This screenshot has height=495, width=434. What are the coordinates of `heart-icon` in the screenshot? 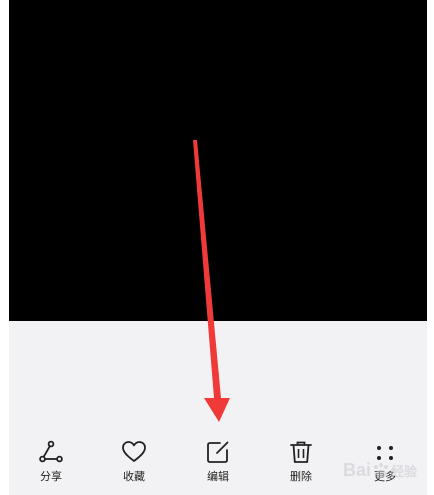 It's located at (134, 452).